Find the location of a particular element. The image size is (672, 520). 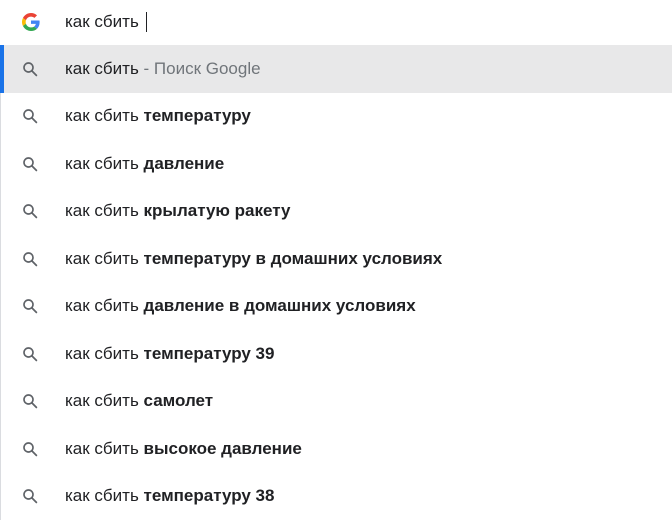

suggestion-label: как сбить высокое давление is located at coordinates (183, 448).